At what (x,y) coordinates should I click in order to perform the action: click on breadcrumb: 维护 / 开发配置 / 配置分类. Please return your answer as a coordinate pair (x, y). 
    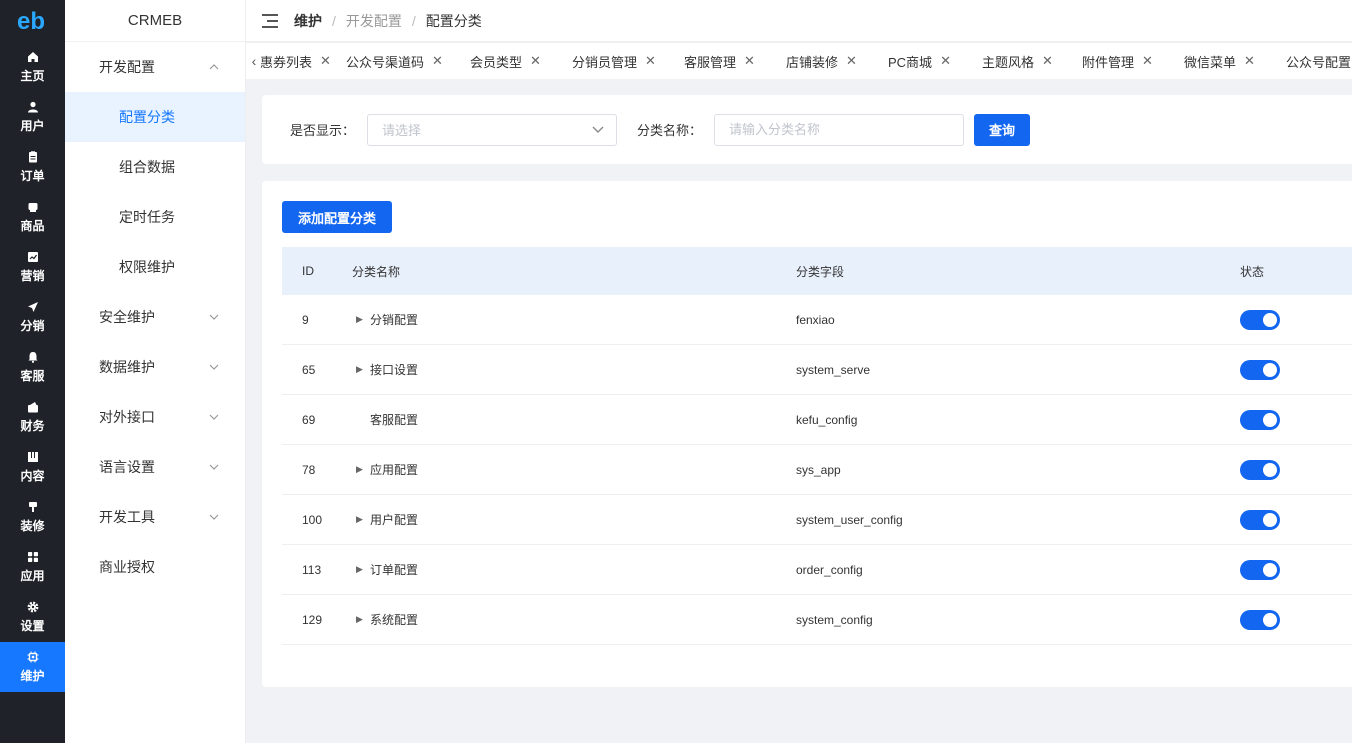
    Looking at the image, I should click on (388, 21).